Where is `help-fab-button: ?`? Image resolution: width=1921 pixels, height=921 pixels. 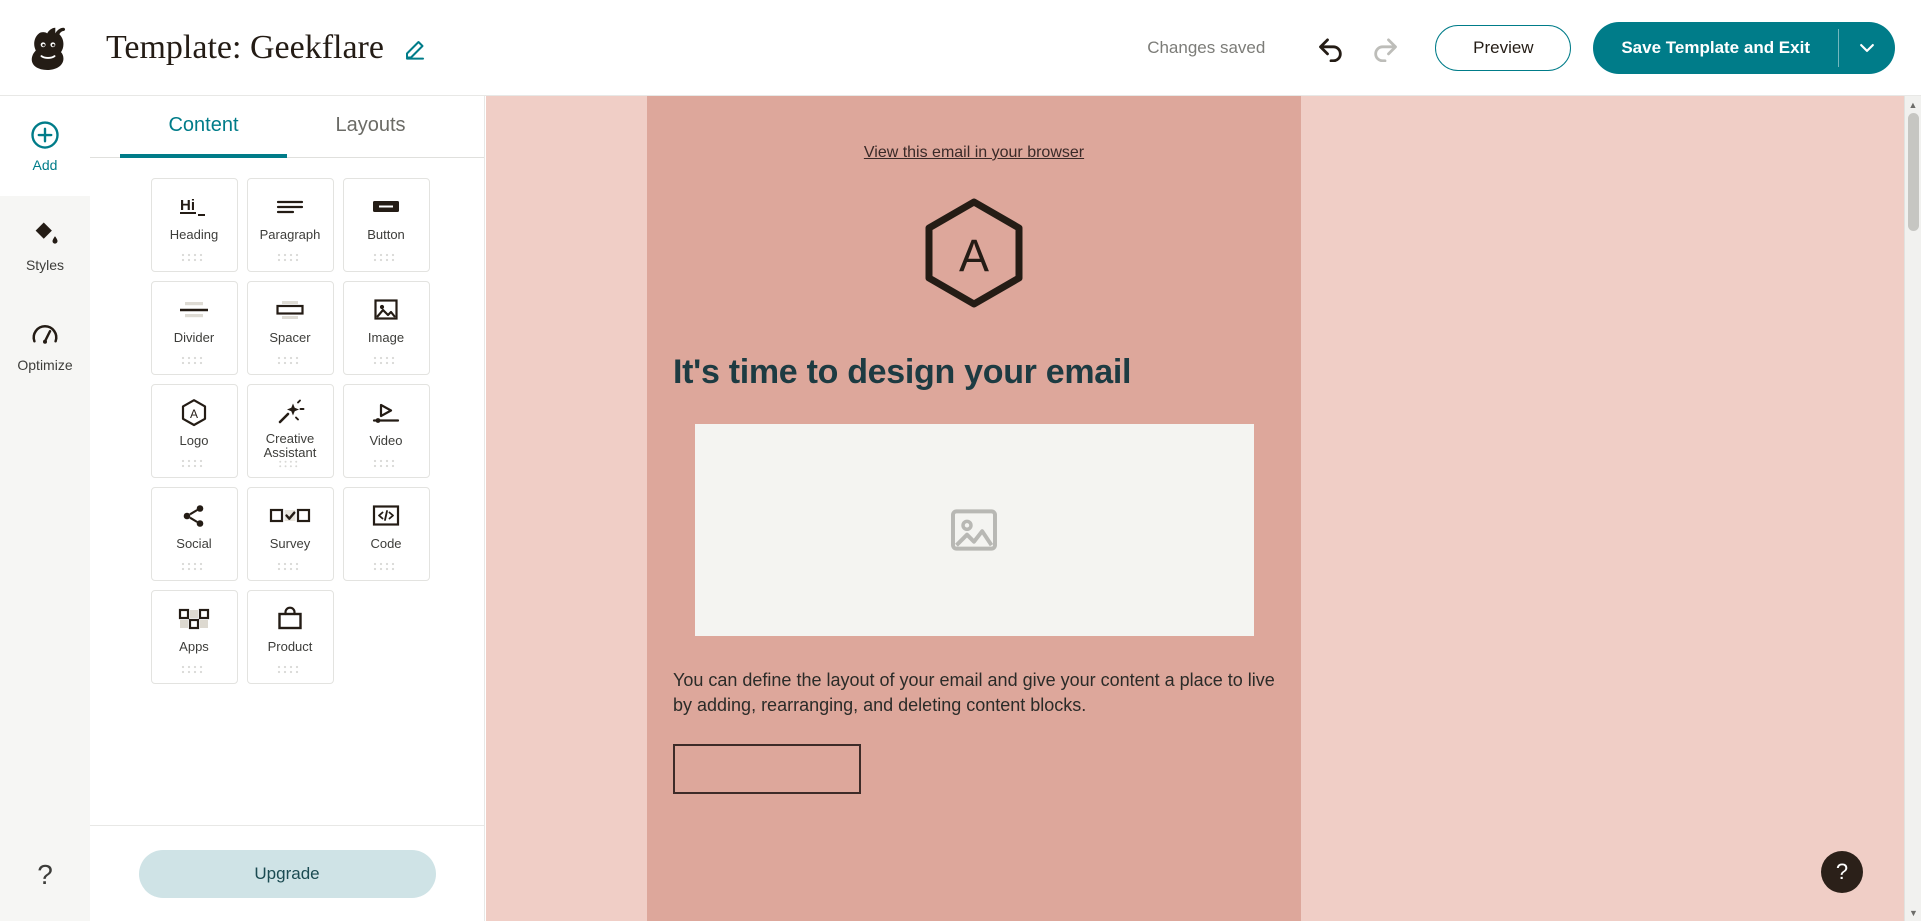 help-fab-button: ? is located at coordinates (1842, 872).